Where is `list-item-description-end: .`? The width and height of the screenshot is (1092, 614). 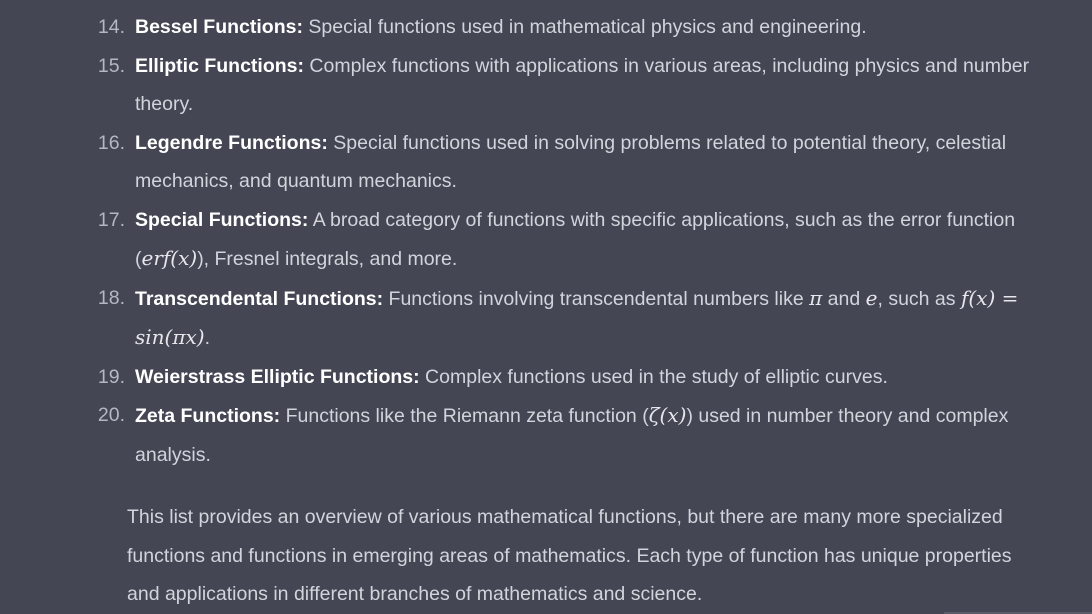 list-item-description-end: . is located at coordinates (207, 338).